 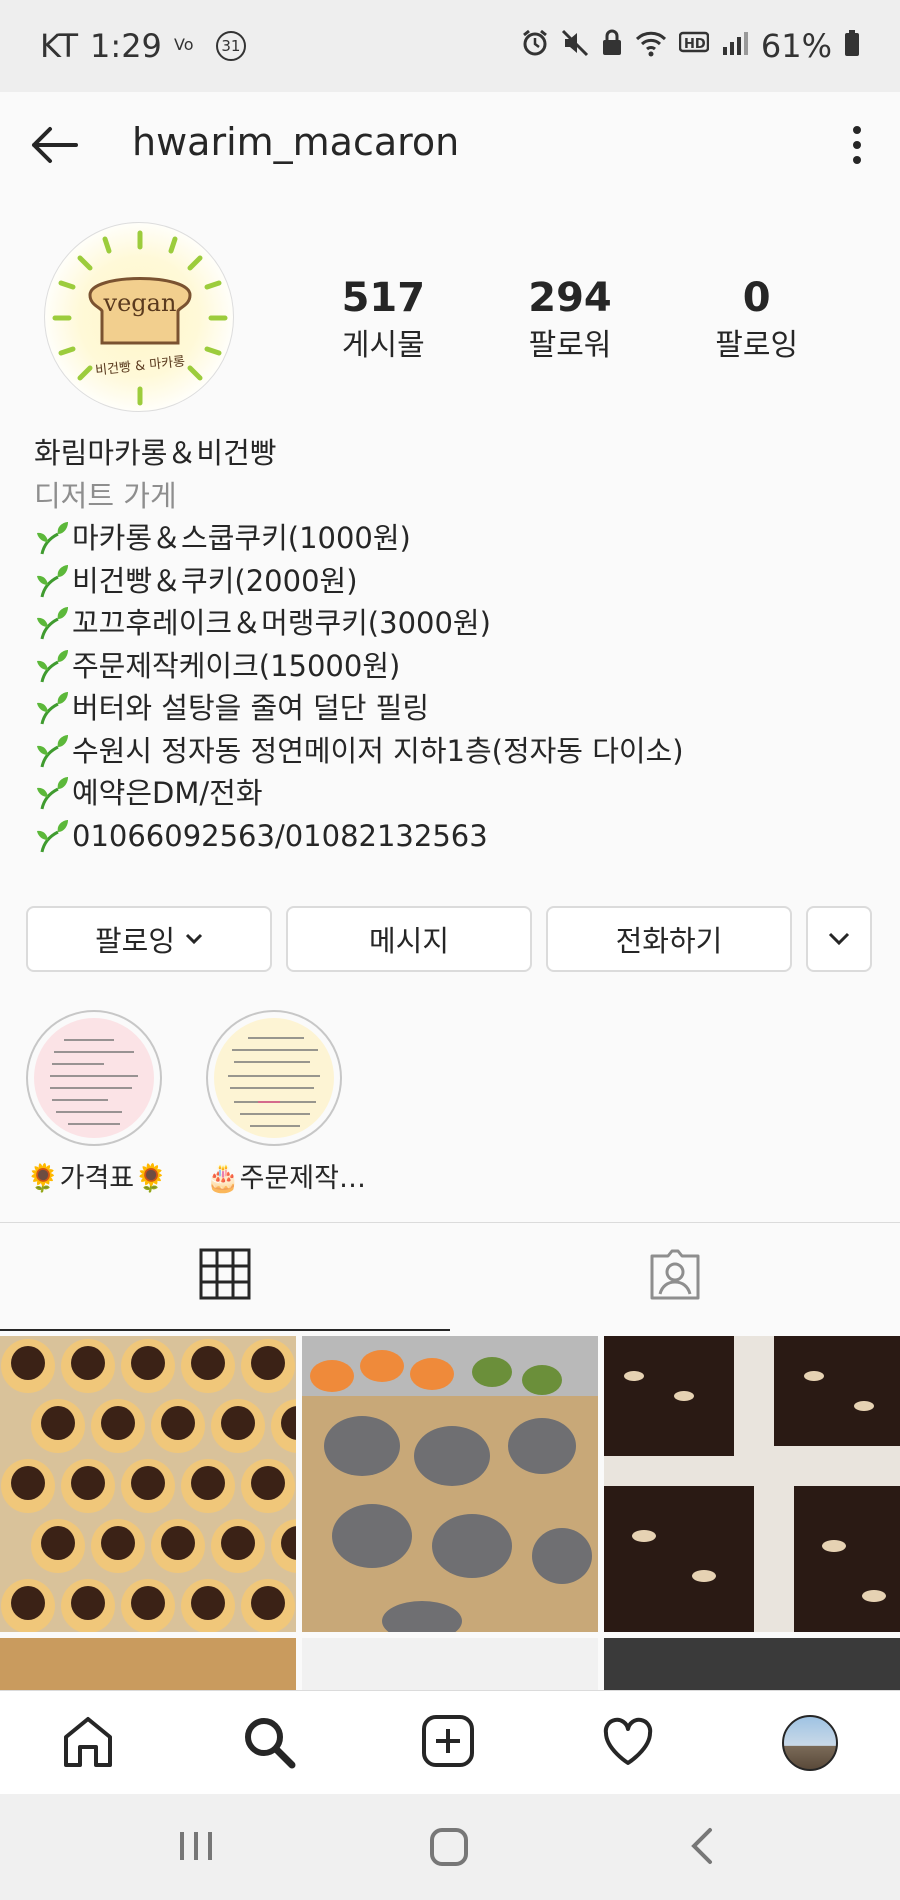 What do you see at coordinates (570, 298) in the screenshot?
I see `followers-count: 294` at bounding box center [570, 298].